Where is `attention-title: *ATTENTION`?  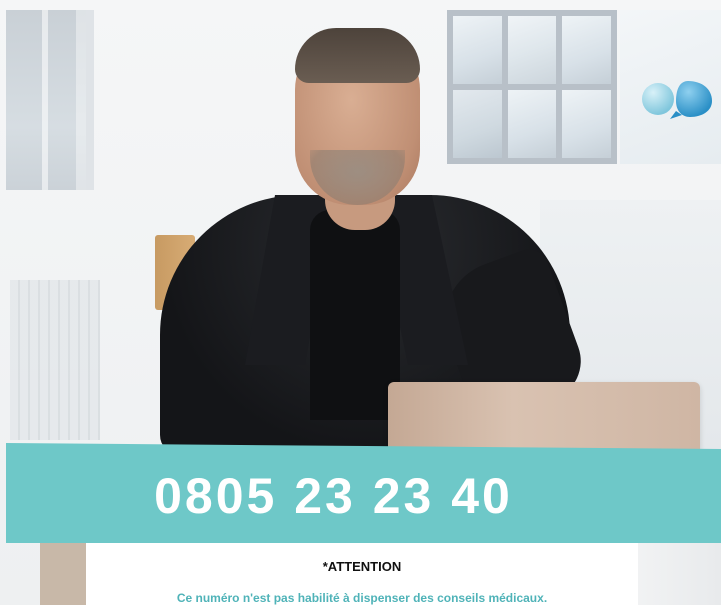
attention-title: *ATTENTION is located at coordinates (362, 566).